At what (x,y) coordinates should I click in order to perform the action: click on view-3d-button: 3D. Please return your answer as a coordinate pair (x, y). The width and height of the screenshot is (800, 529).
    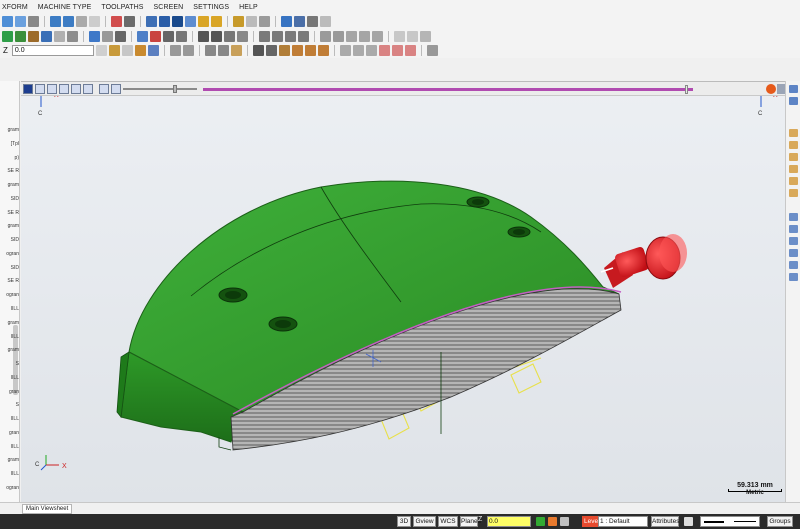
    Looking at the image, I should click on (404, 521).